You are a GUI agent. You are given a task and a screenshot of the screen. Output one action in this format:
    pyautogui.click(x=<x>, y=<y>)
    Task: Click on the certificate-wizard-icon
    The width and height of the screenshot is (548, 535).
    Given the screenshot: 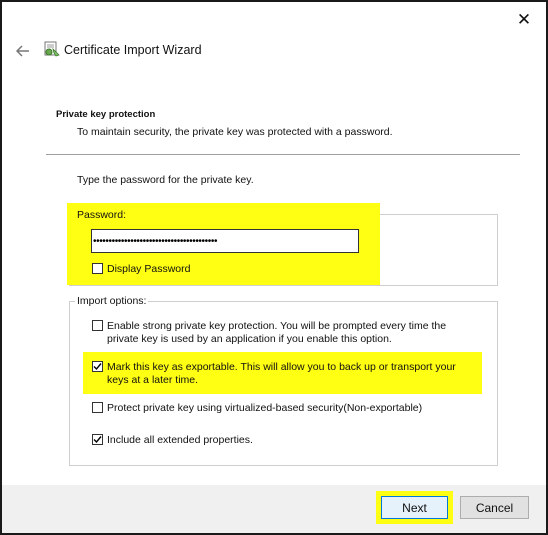 What is the action you would take?
    pyautogui.click(x=52, y=50)
    